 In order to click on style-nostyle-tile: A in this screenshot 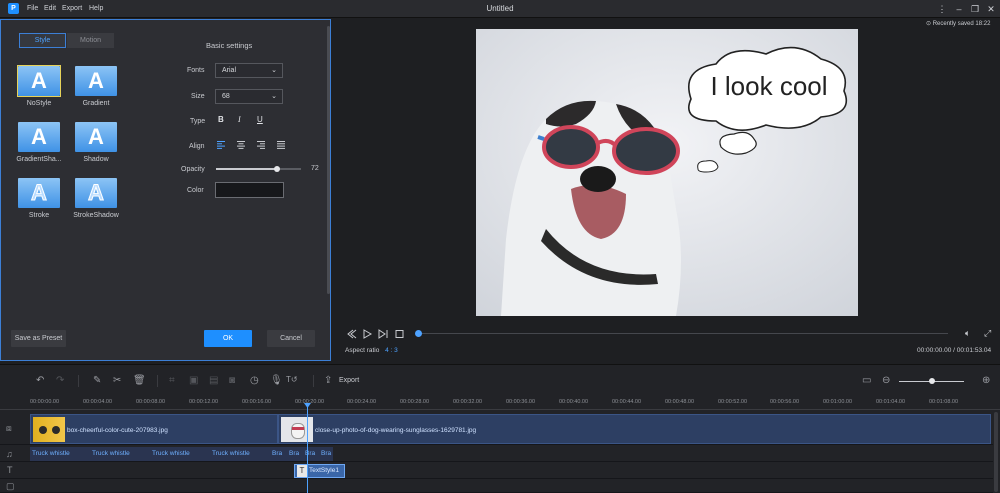, I will do `click(39, 81)`.